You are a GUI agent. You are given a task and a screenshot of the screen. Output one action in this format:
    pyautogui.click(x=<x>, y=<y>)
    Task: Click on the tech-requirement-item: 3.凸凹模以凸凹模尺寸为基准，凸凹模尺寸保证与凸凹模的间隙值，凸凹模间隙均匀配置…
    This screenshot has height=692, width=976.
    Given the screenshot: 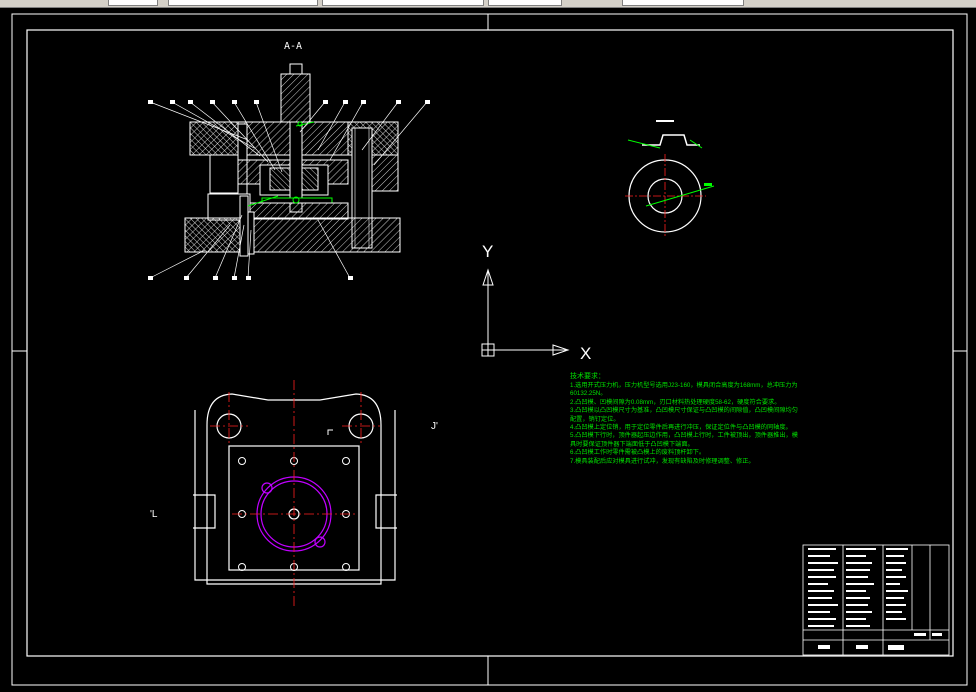 What is the action you would take?
    pyautogui.click(x=684, y=415)
    